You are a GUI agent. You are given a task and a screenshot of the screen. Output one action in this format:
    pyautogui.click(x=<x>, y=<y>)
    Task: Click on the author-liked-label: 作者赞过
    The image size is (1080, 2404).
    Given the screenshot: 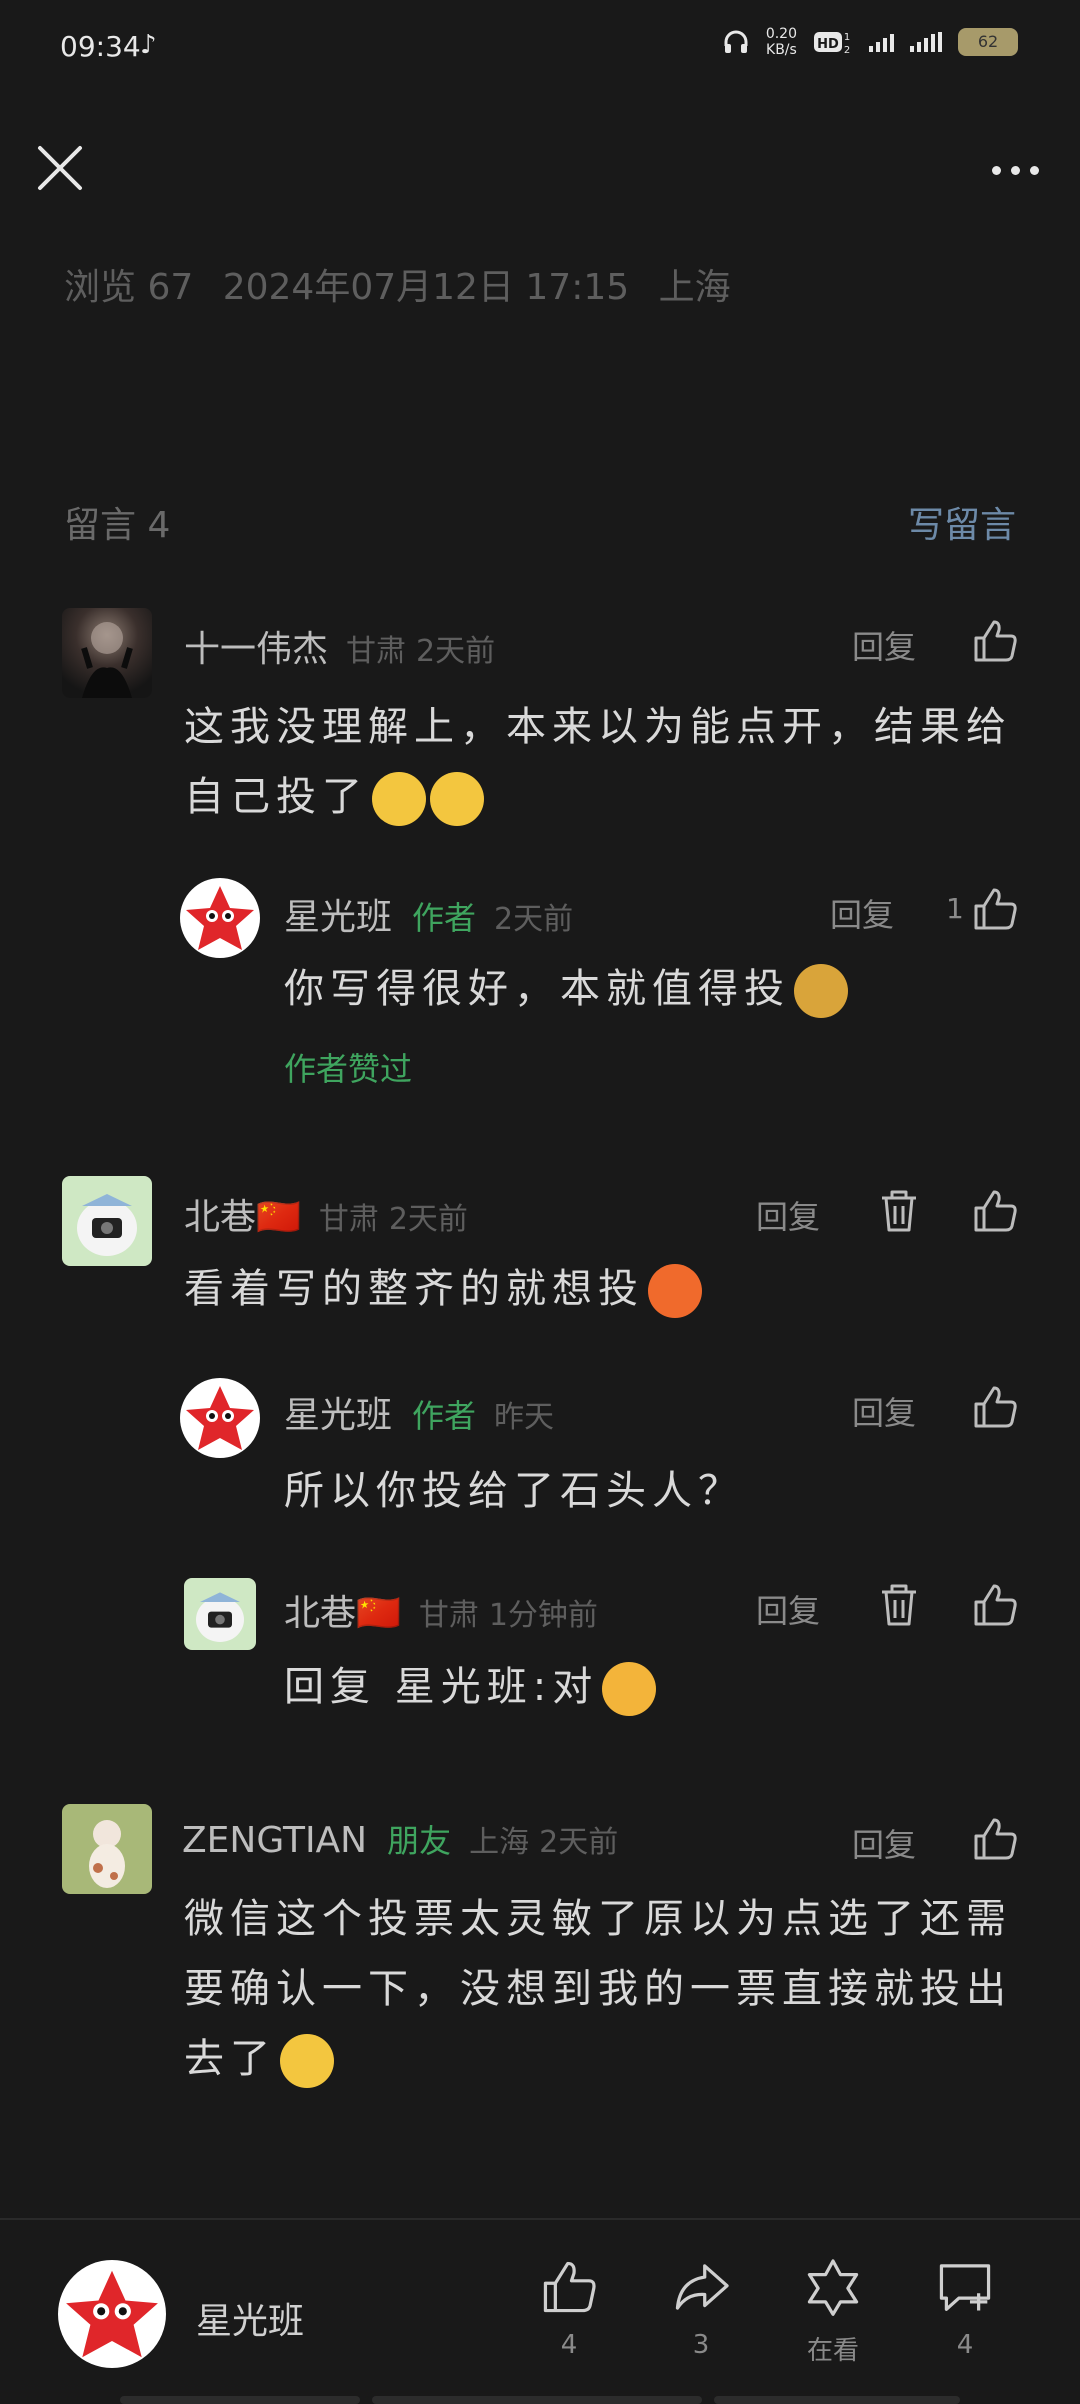 What is the action you would take?
    pyautogui.click(x=348, y=1069)
    